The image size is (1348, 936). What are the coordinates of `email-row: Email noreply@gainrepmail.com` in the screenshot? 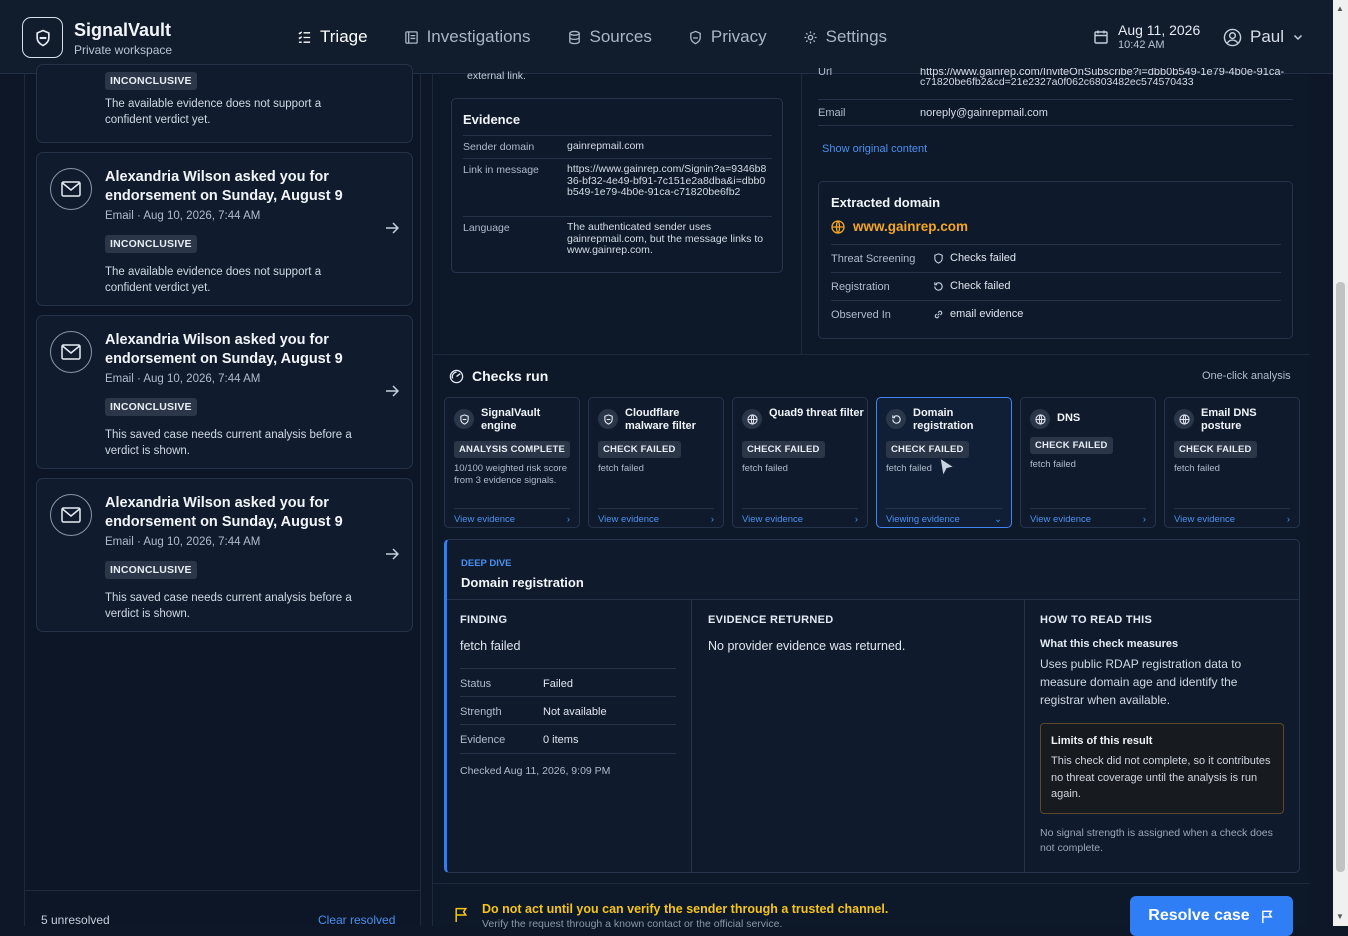 It's located at (1055, 112).